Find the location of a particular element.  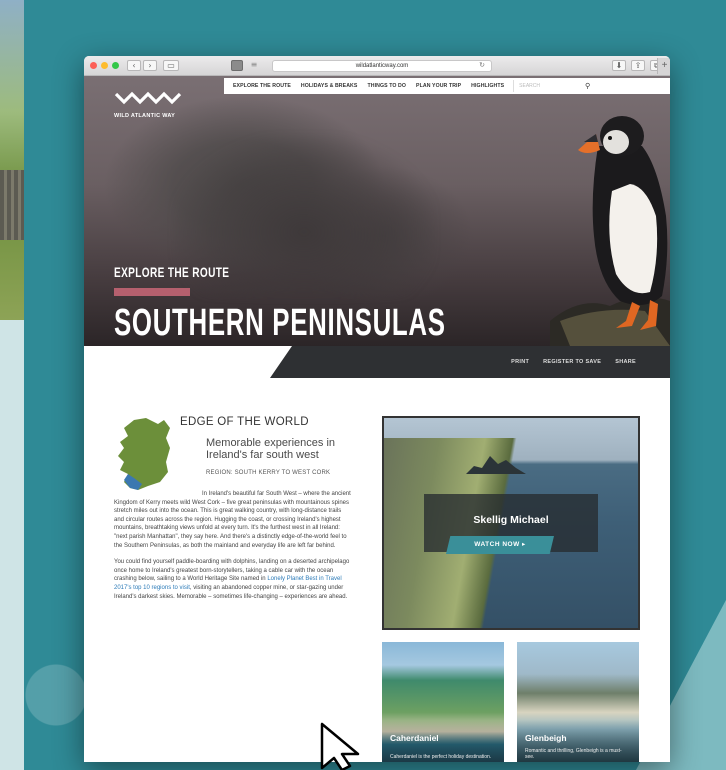

new-tab-icon: + is located at coordinates (663, 66).